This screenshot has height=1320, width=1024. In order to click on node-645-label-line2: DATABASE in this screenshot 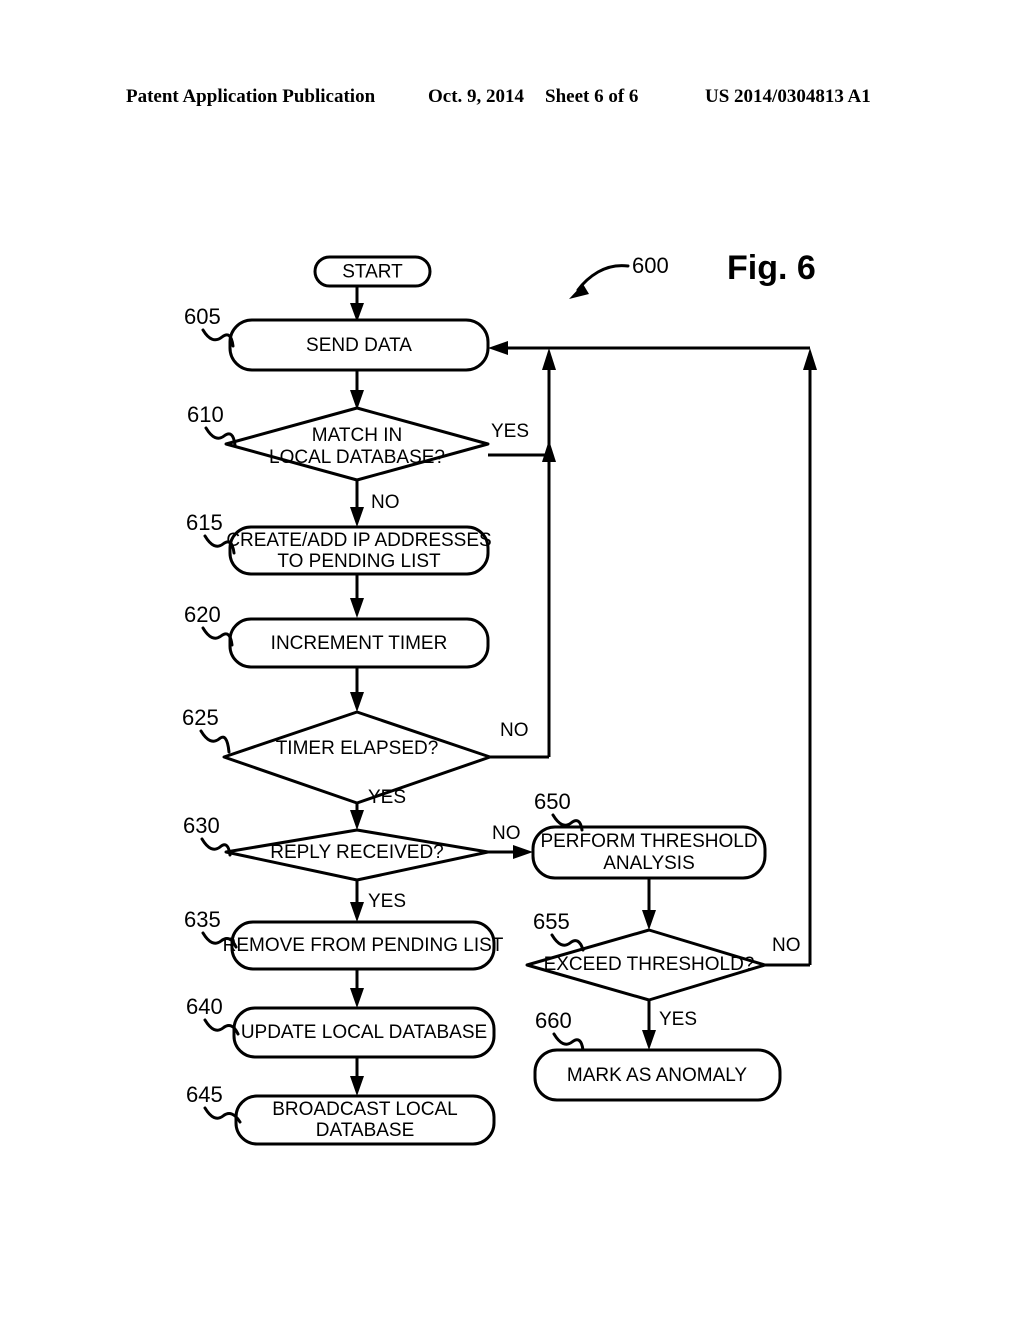, I will do `click(365, 1130)`.